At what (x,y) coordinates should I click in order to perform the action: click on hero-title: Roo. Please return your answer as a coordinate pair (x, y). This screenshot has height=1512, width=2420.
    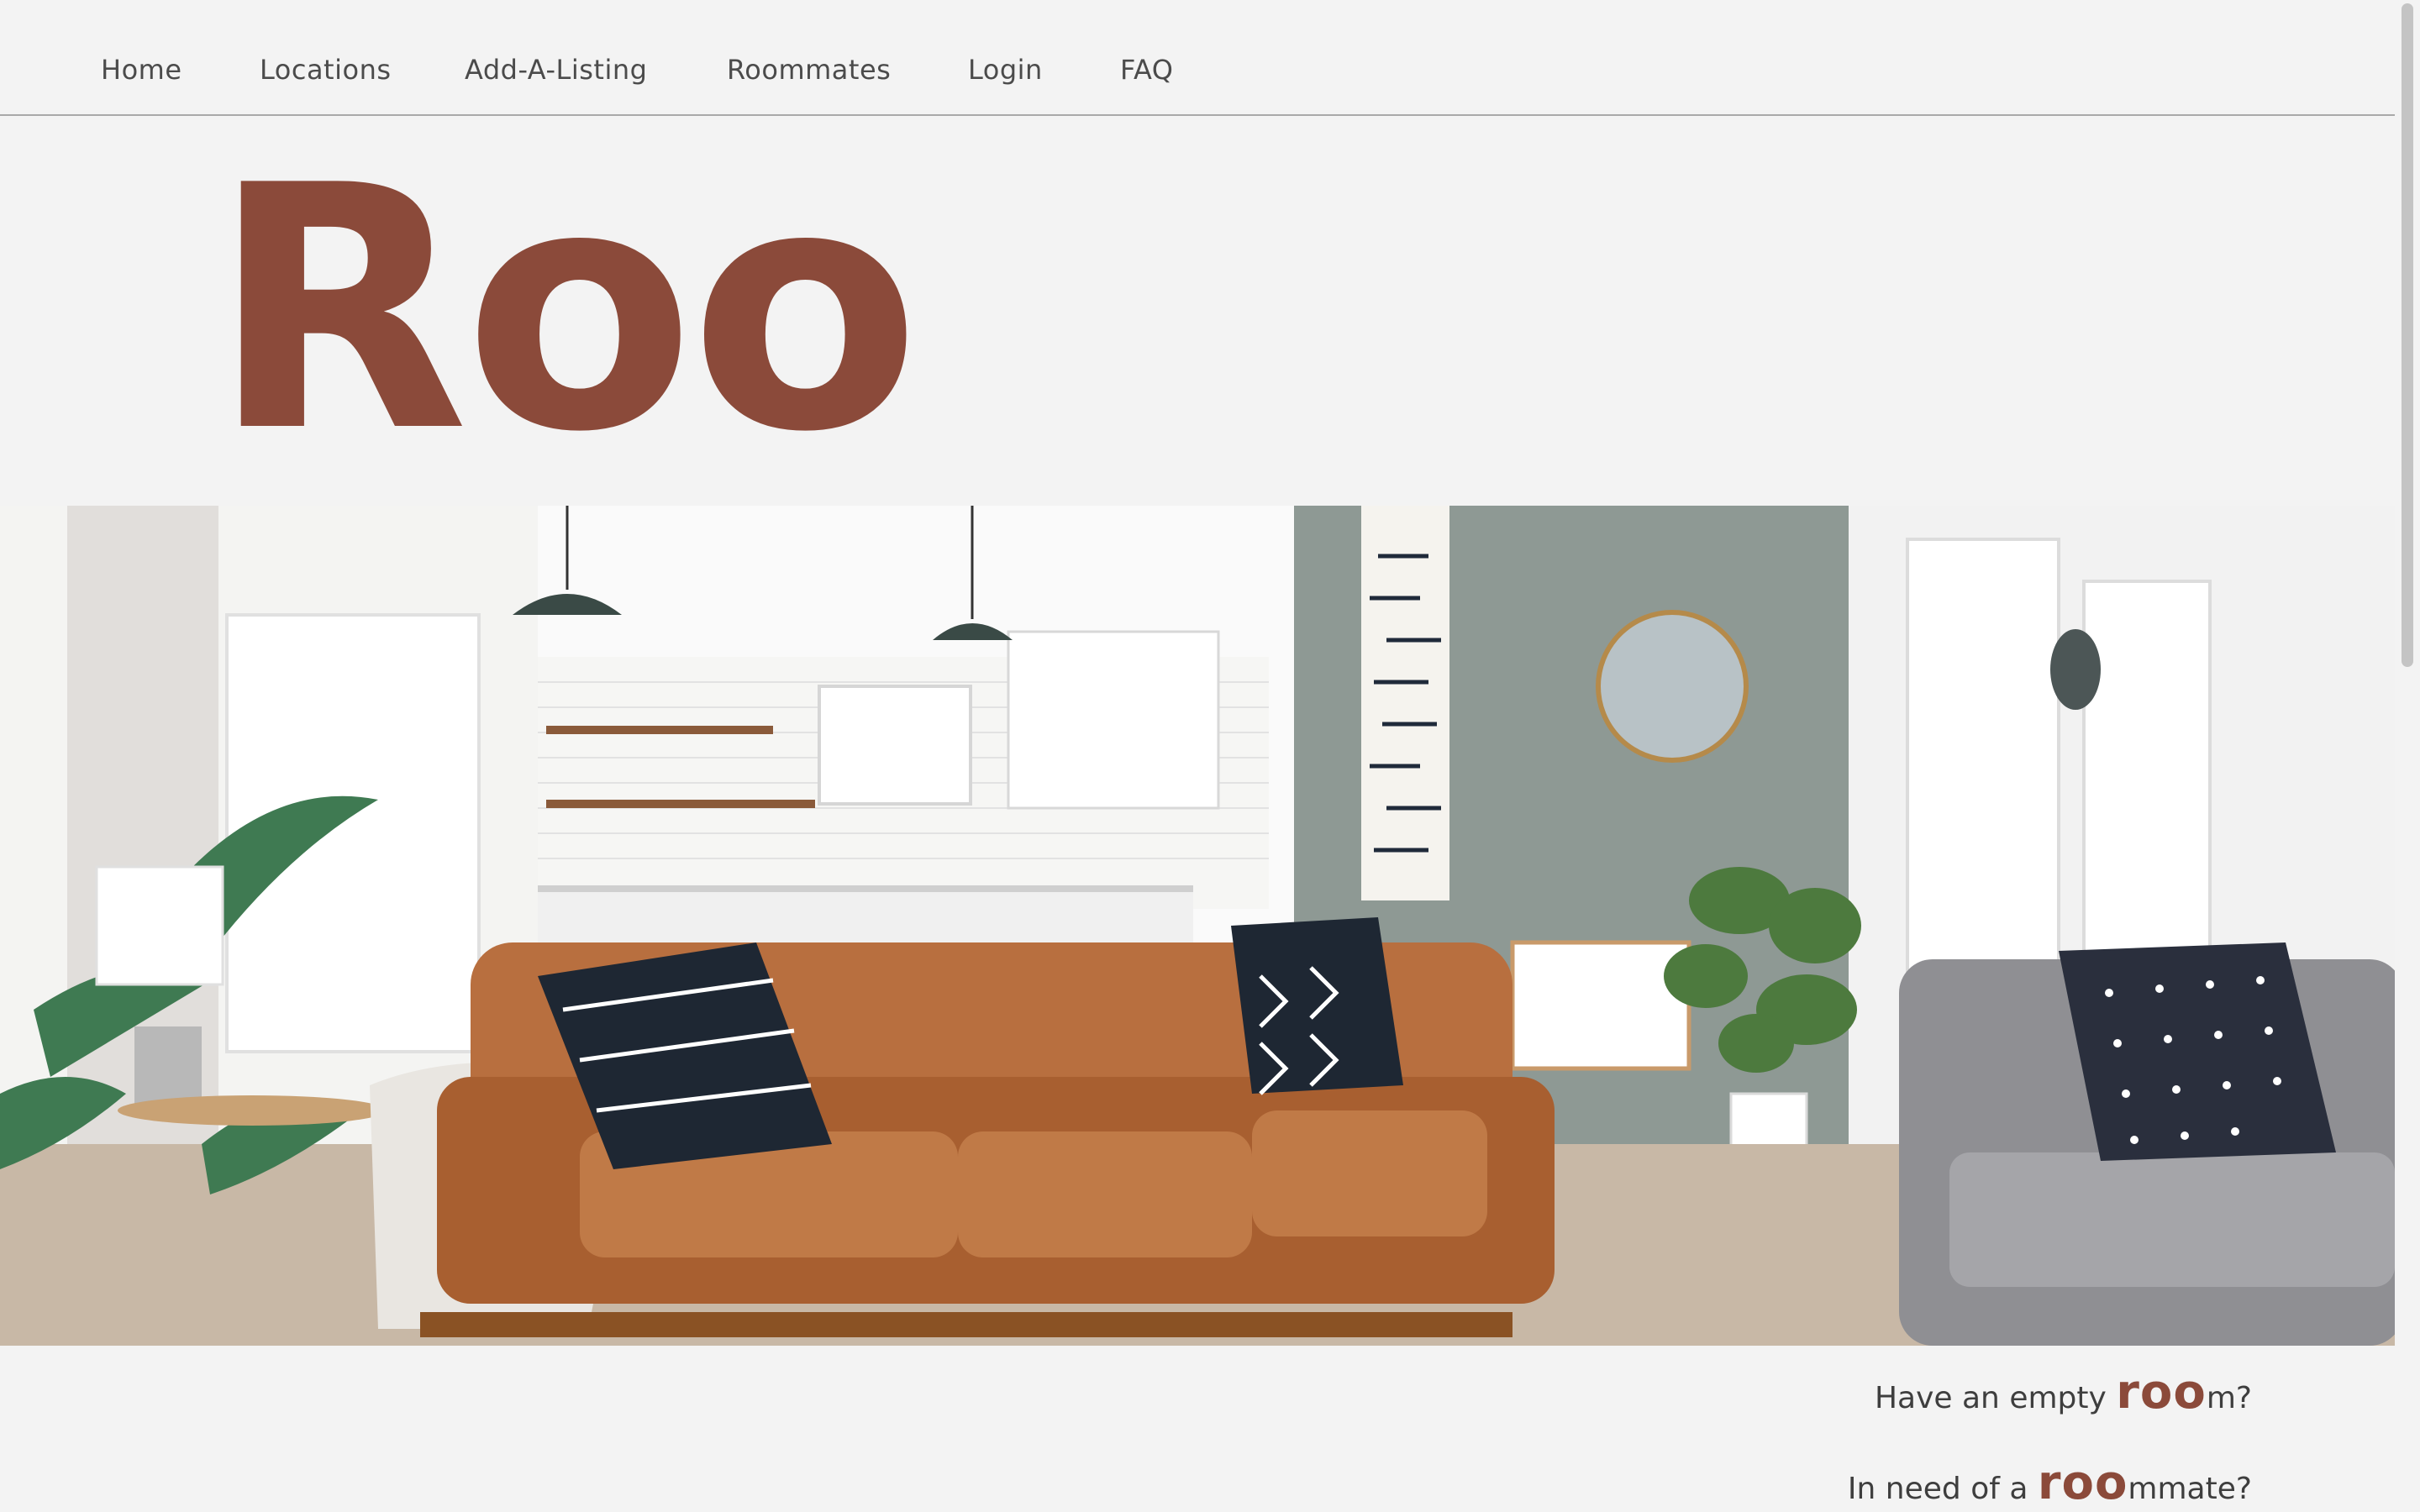
    Looking at the image, I should click on (566, 310).